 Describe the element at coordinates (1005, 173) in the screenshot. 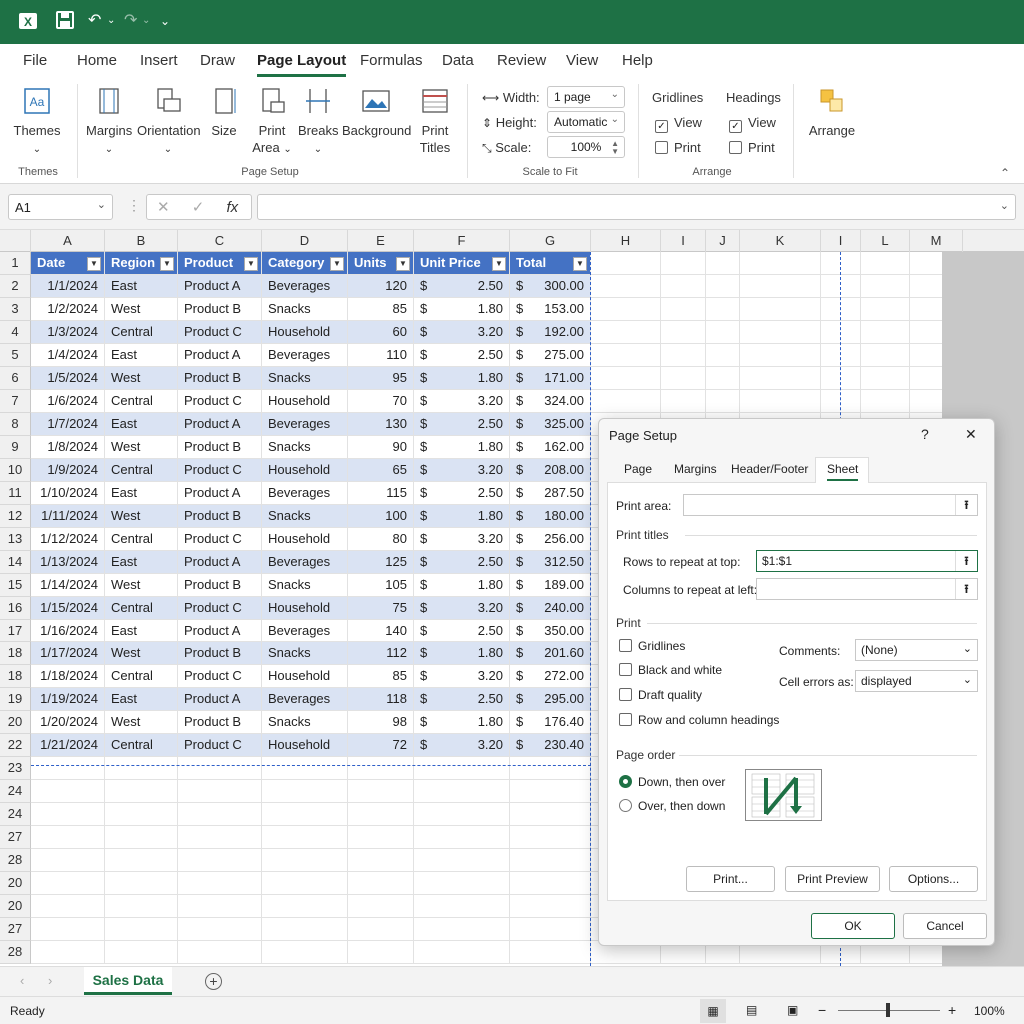

I see `collapse-ribbon-icon: ⌃` at that location.